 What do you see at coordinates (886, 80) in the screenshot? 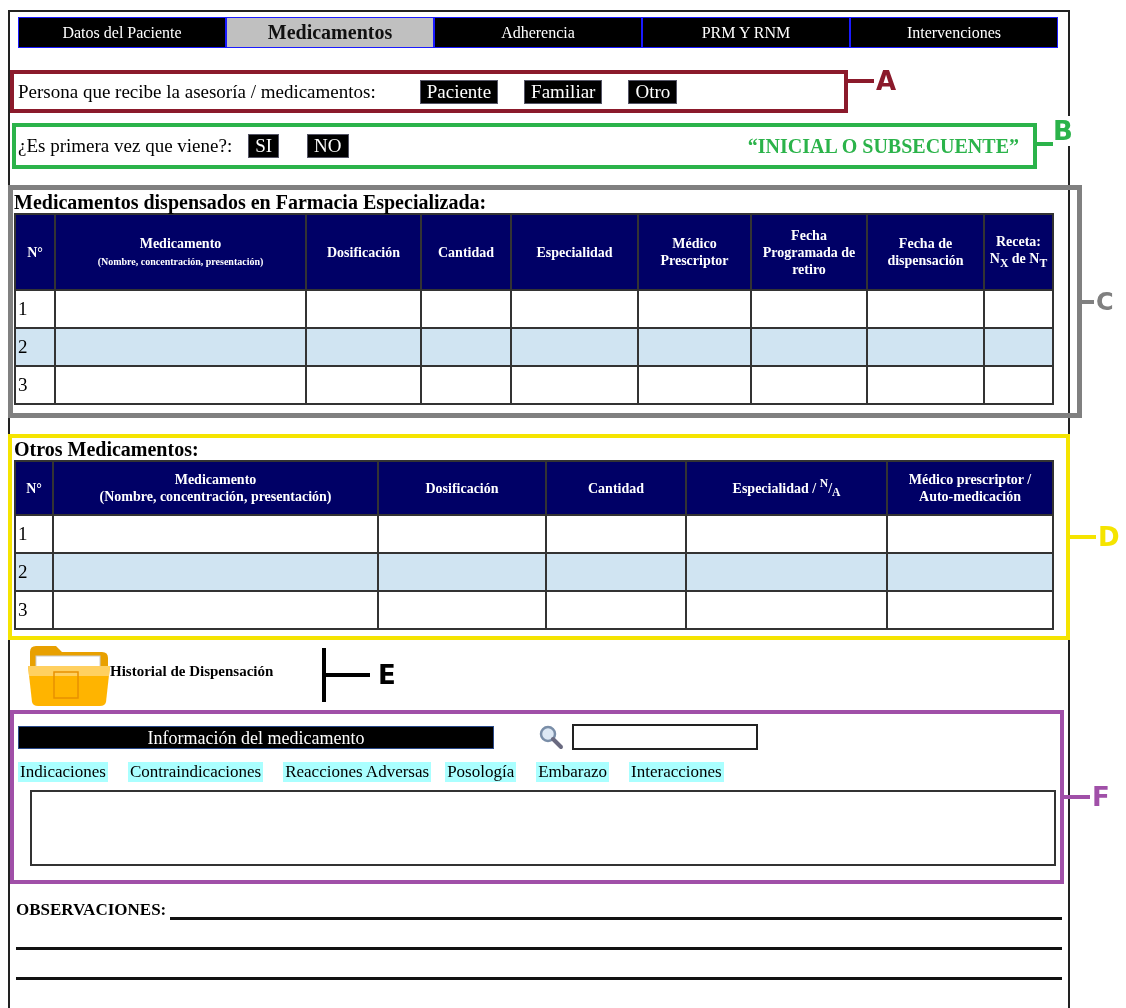
I see `callout-letter: A` at bounding box center [886, 80].